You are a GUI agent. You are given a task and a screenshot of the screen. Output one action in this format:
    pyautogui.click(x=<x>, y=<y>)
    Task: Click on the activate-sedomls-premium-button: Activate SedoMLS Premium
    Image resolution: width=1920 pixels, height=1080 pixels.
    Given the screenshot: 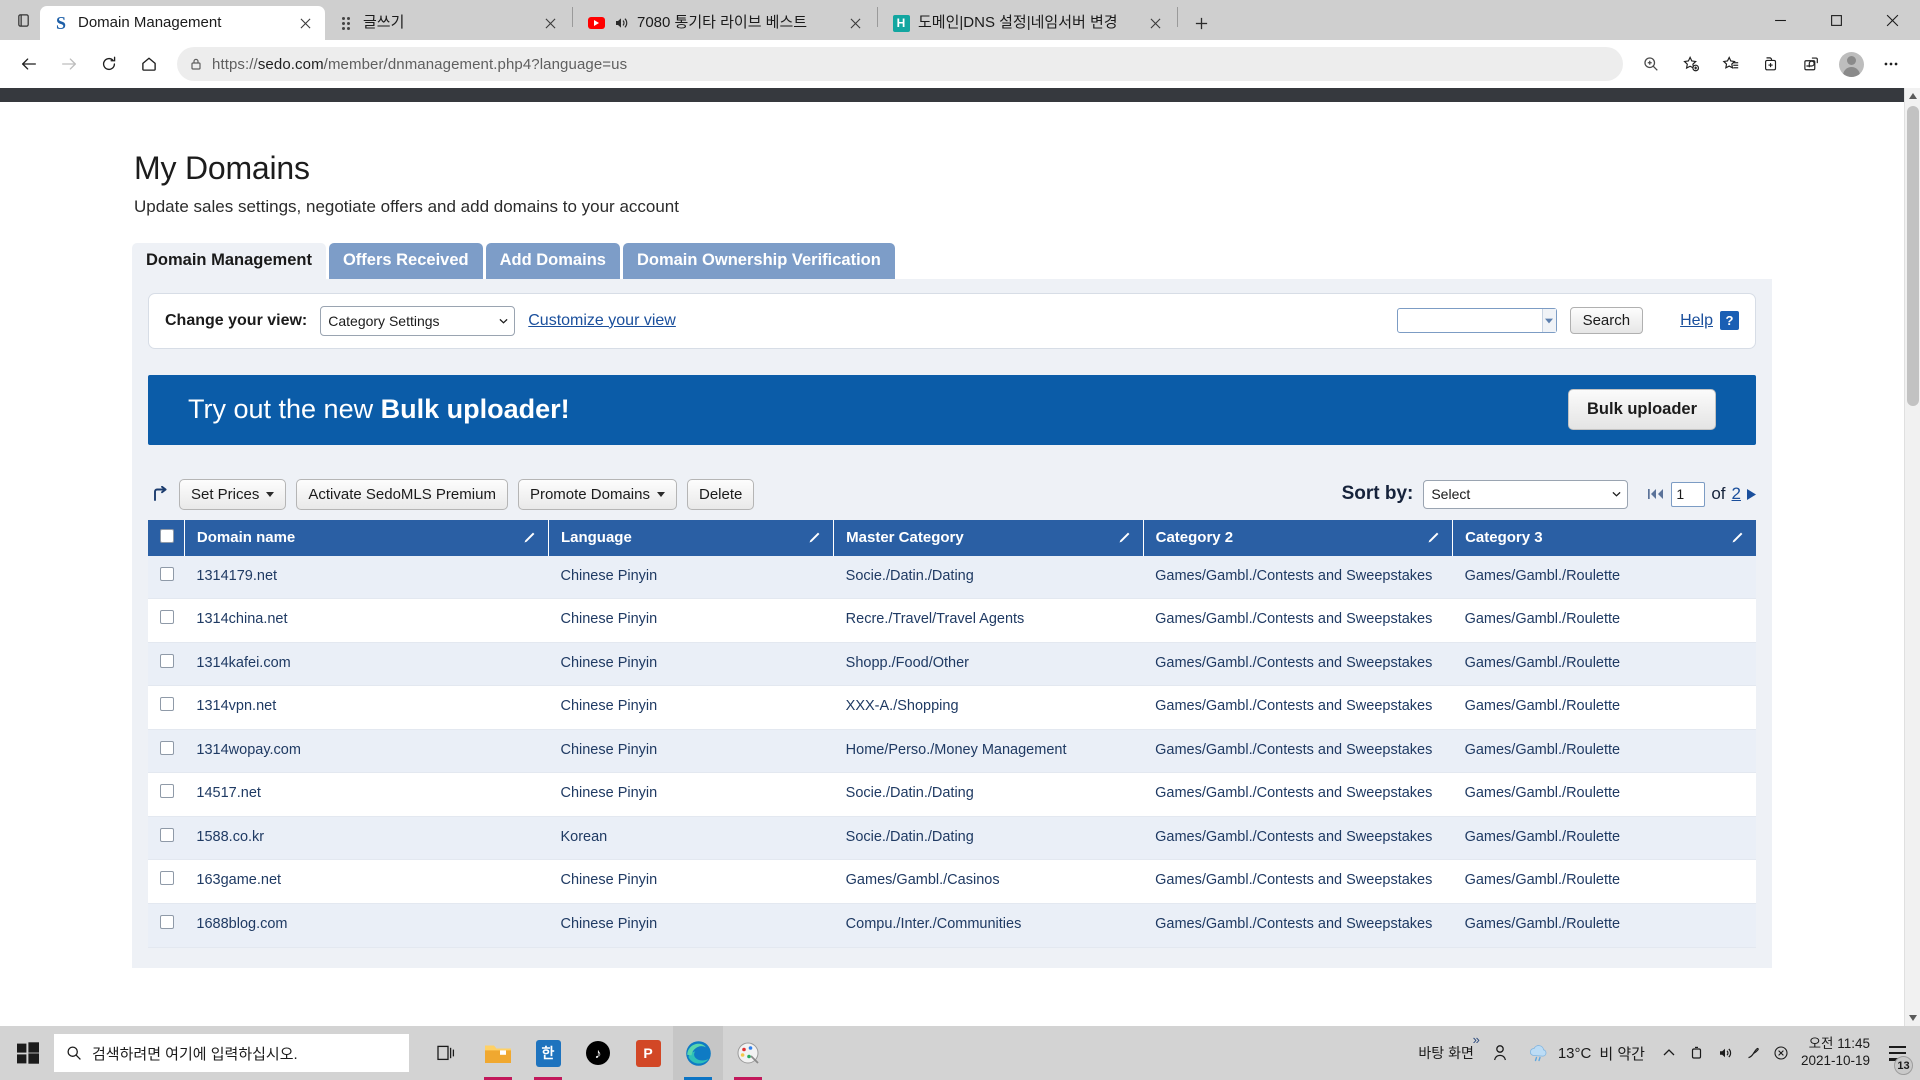 What is the action you would take?
    pyautogui.click(x=402, y=494)
    